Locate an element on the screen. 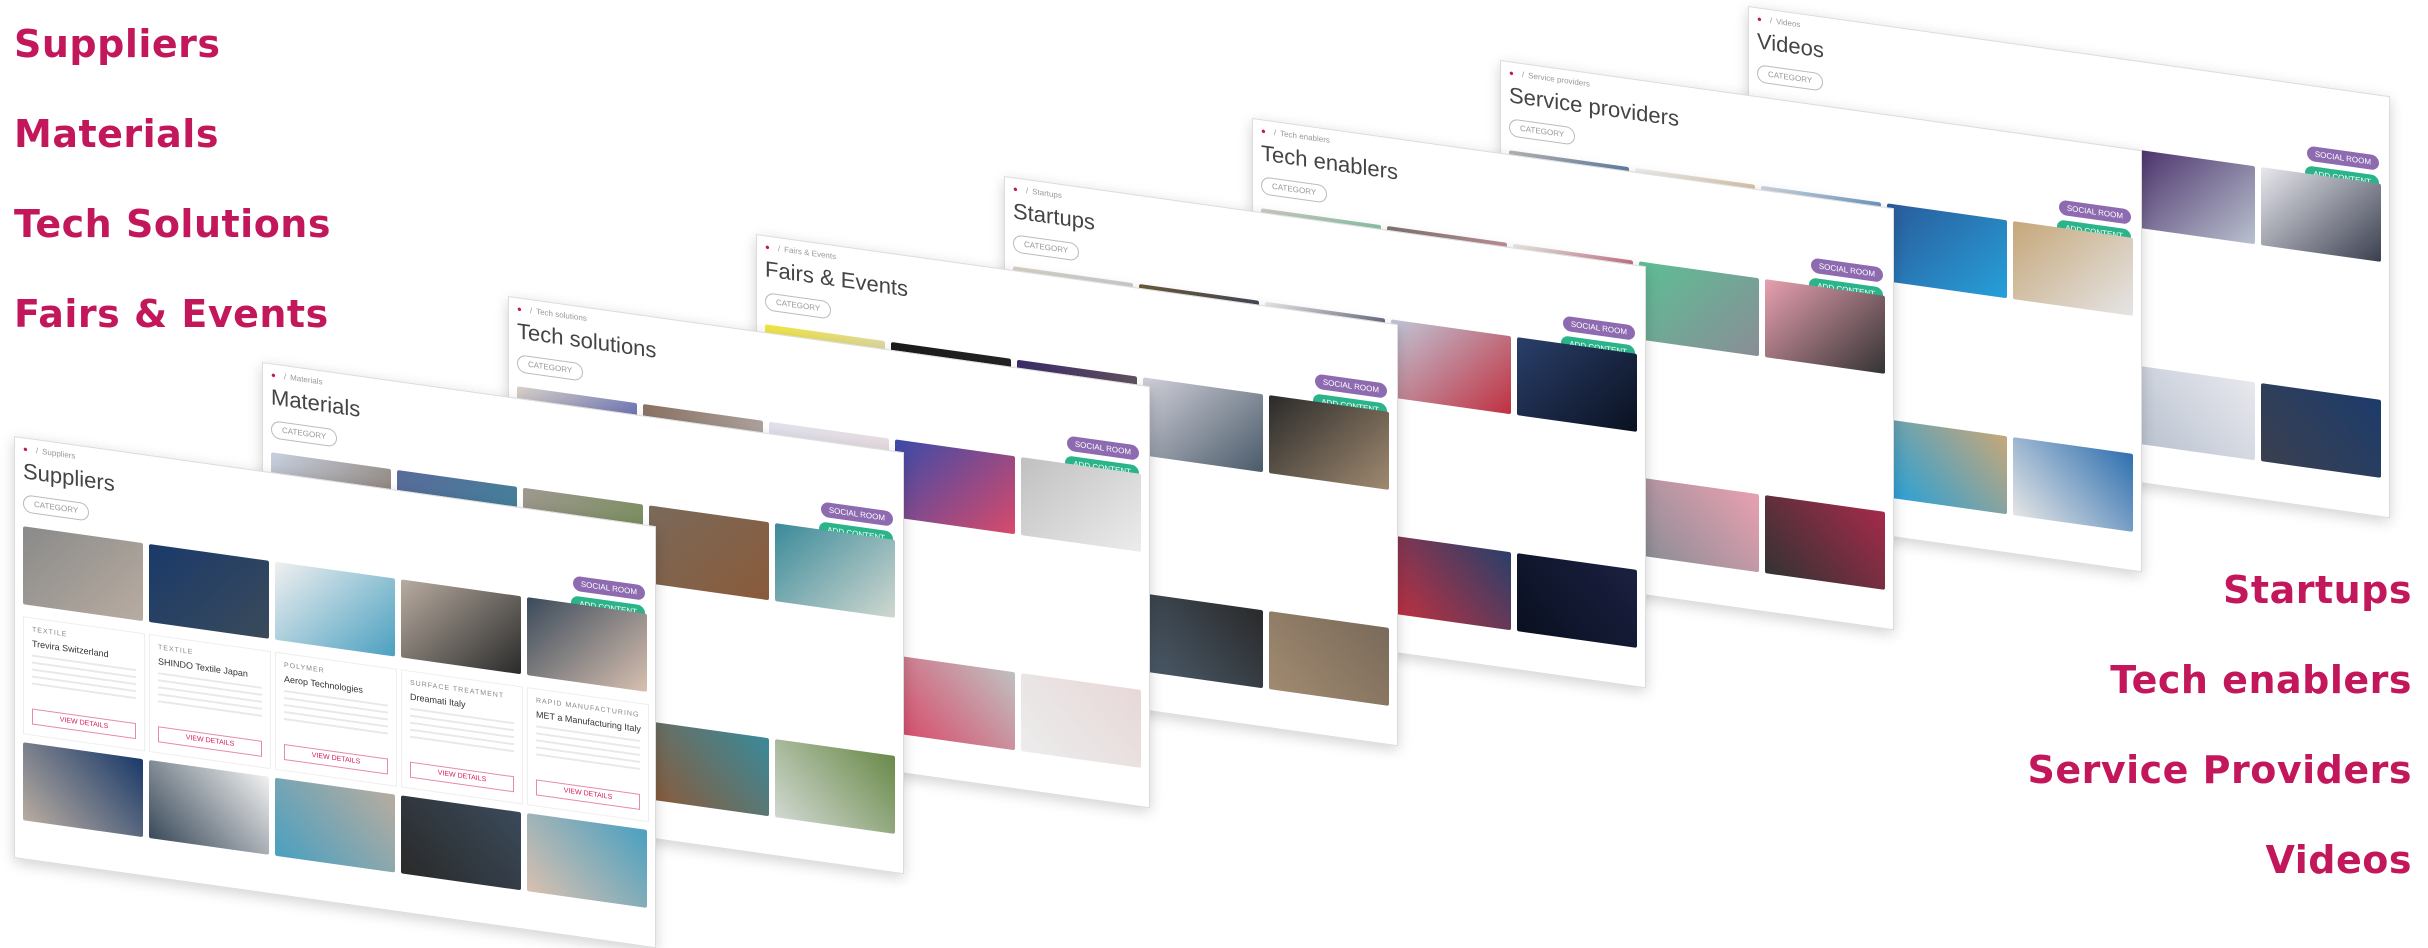  breadcrumb-current: Startups is located at coordinates (1047, 193).